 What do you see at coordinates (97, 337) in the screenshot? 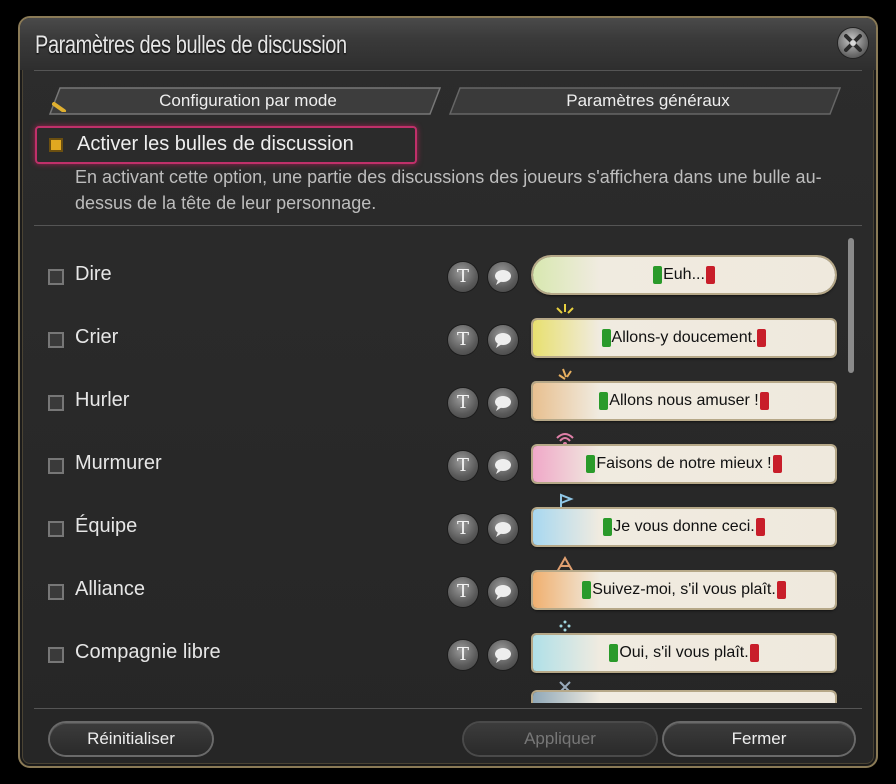
I see `channel-label: Crier` at bounding box center [97, 337].